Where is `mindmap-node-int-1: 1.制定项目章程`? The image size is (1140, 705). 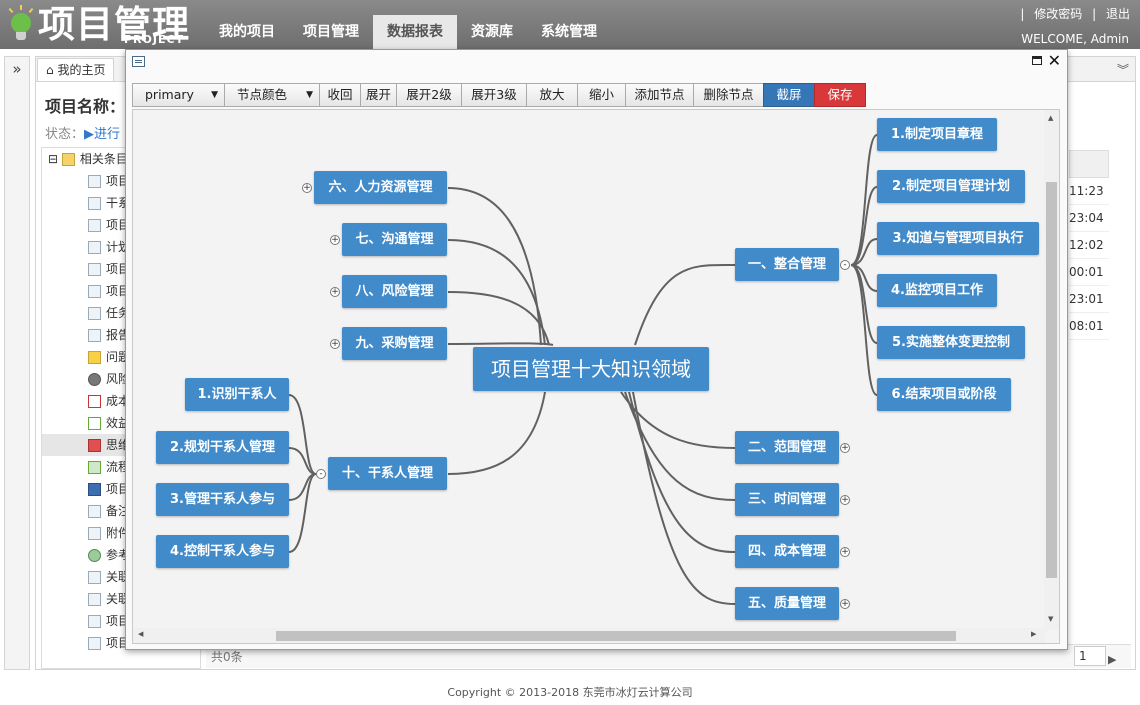
mindmap-node-int-1: 1.制定项目章程 is located at coordinates (937, 134).